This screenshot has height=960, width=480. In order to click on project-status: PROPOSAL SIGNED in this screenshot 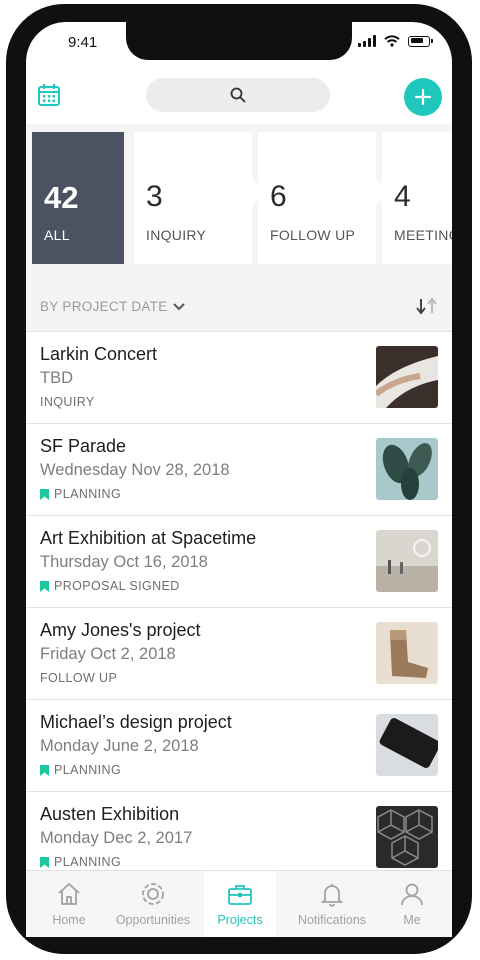, I will do `click(110, 586)`.